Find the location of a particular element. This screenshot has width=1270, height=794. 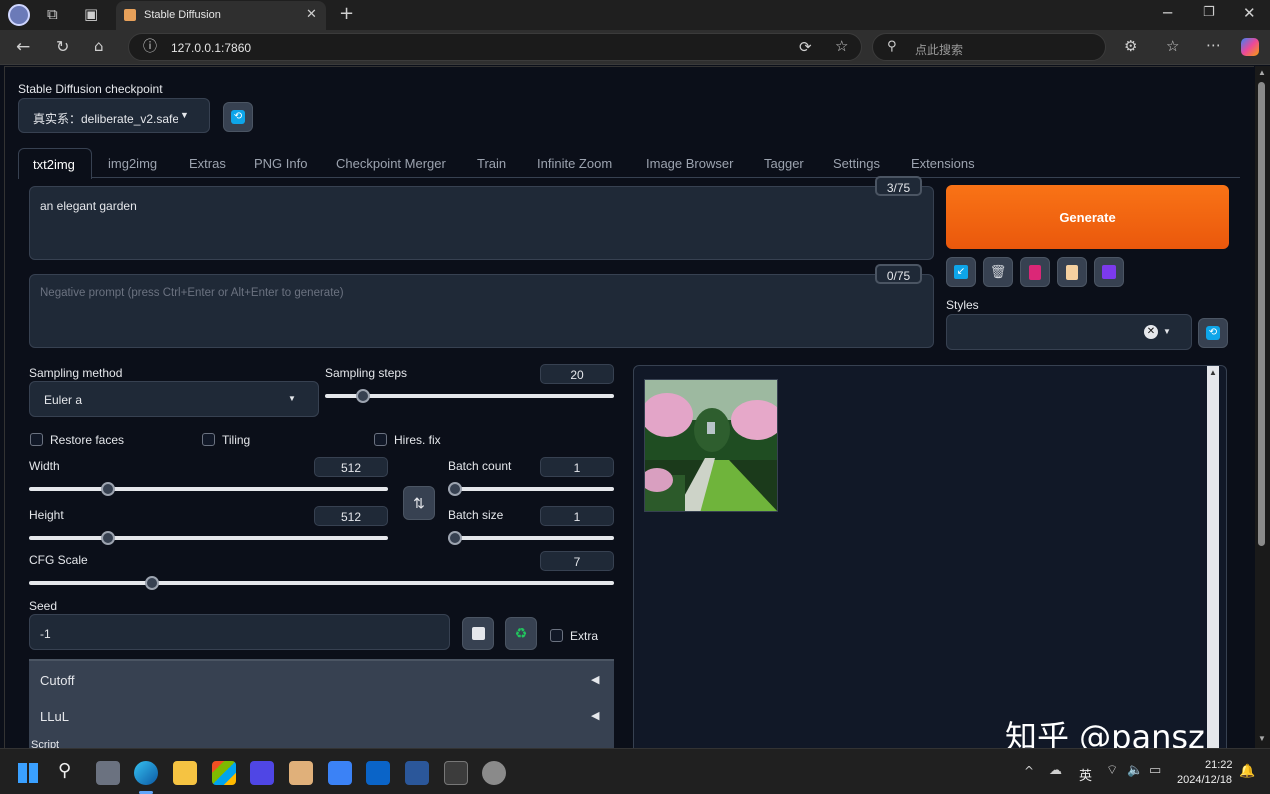

batch-count-input: 1 is located at coordinates (577, 467).